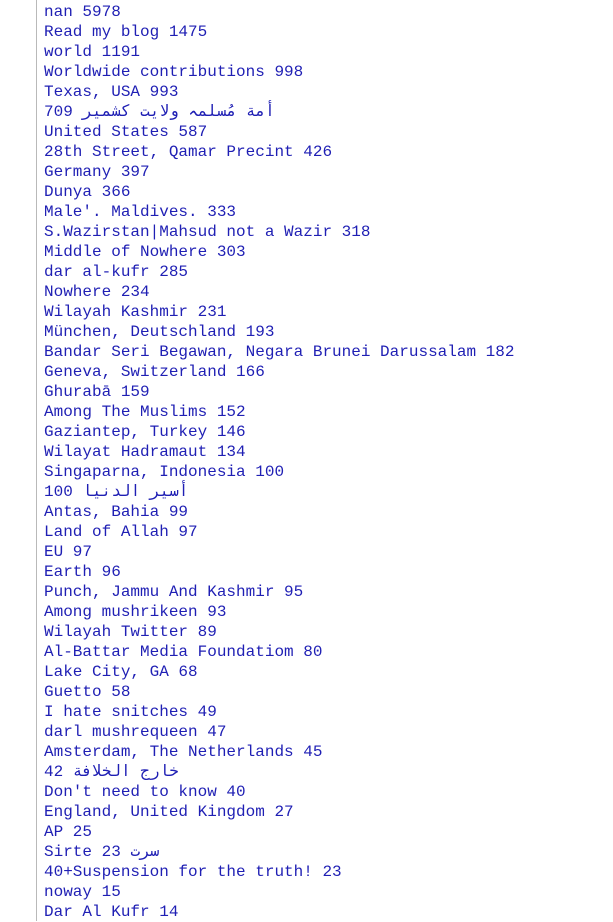 Image resolution: width=613 pixels, height=922 pixels. What do you see at coordinates (116, 512) in the screenshot?
I see `text-line: Antas, Bahia 99` at bounding box center [116, 512].